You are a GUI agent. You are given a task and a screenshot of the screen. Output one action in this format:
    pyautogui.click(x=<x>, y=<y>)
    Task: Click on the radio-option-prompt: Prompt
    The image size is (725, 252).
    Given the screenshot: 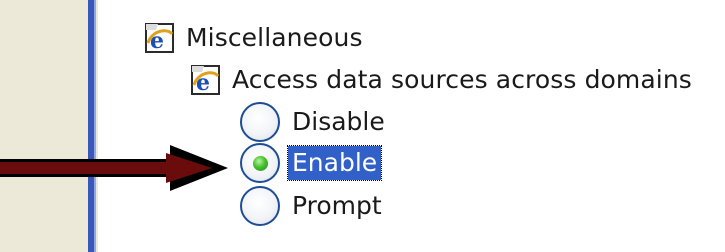 What is the action you would take?
    pyautogui.click(x=313, y=206)
    